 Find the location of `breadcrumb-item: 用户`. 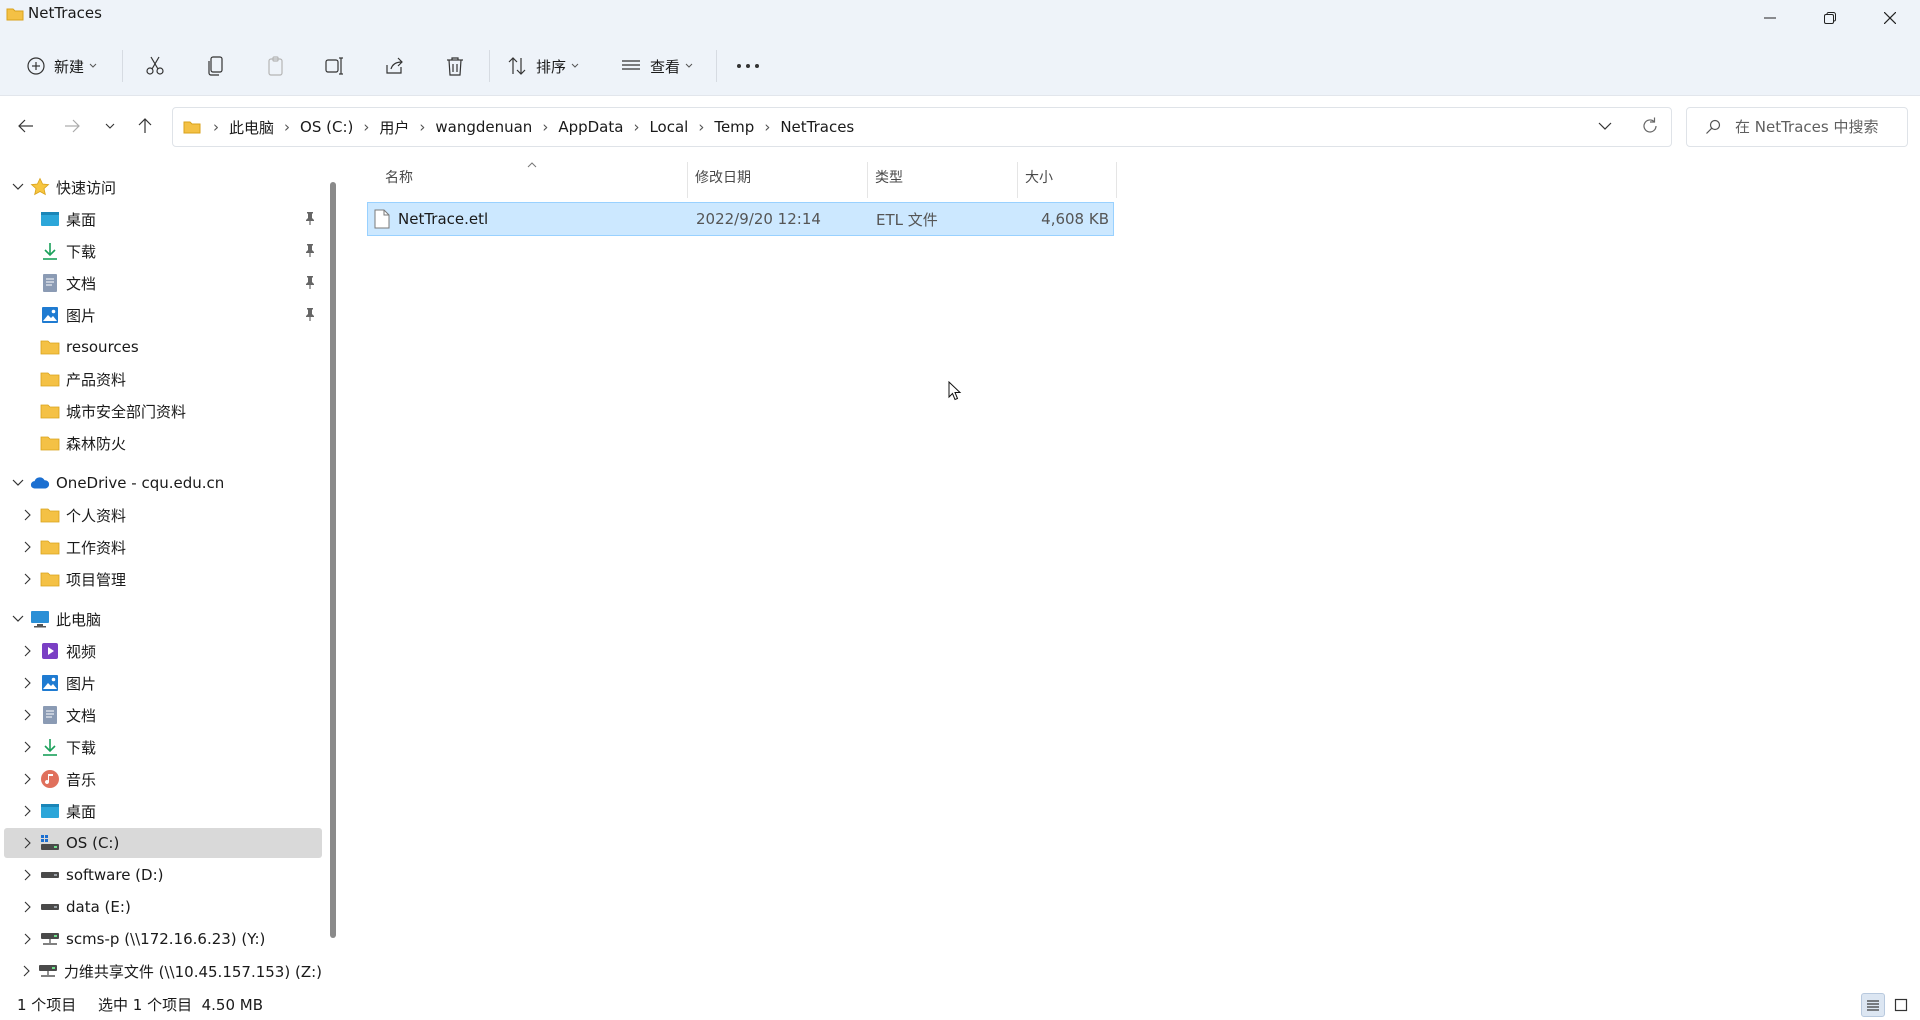

breadcrumb-item: 用户 is located at coordinates (394, 127).